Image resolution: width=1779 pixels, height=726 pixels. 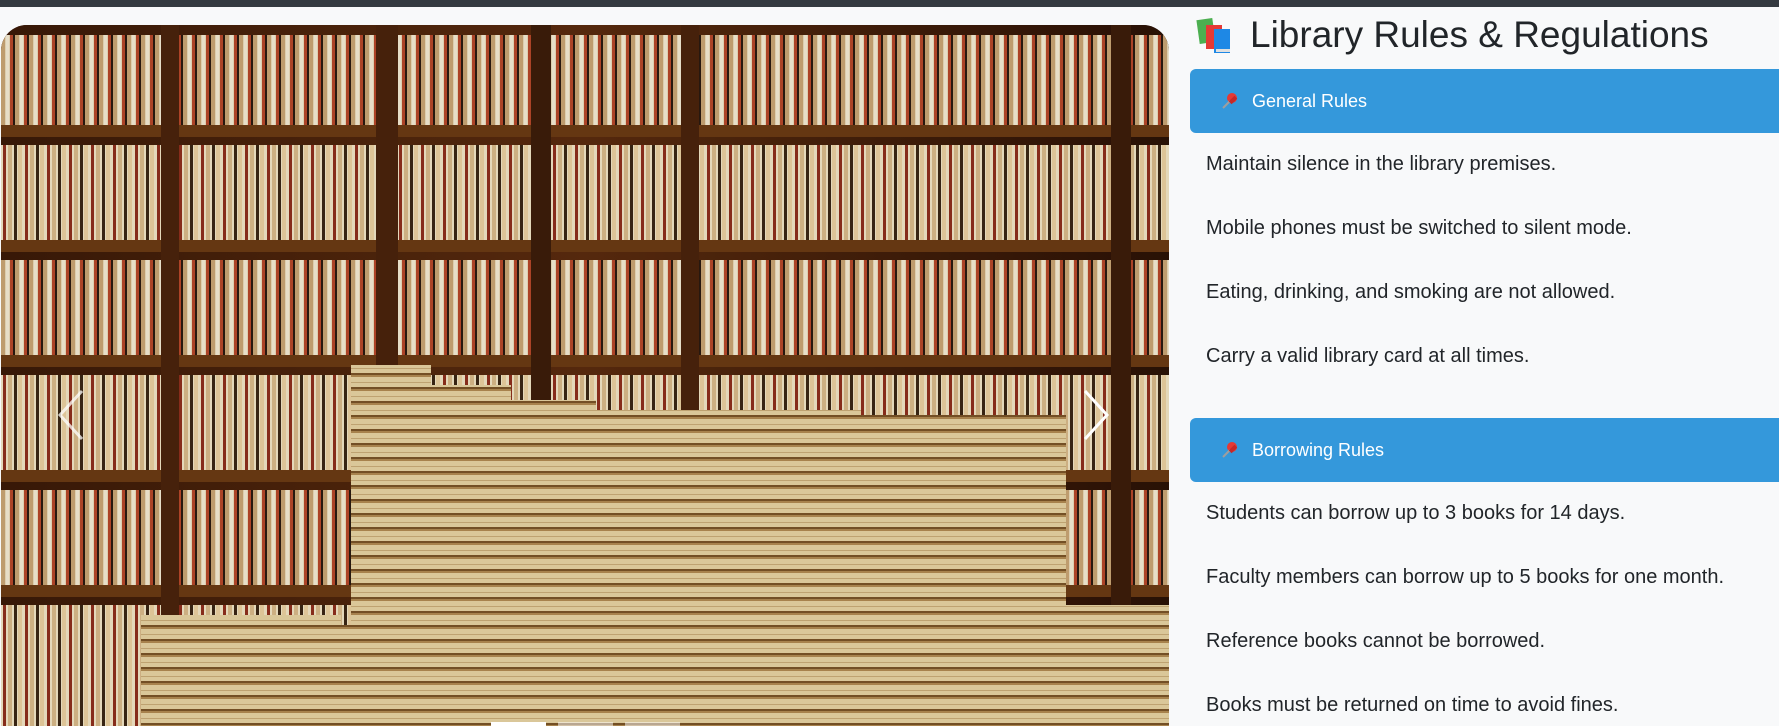 I want to click on chevron-left-icon, so click(x=70, y=415).